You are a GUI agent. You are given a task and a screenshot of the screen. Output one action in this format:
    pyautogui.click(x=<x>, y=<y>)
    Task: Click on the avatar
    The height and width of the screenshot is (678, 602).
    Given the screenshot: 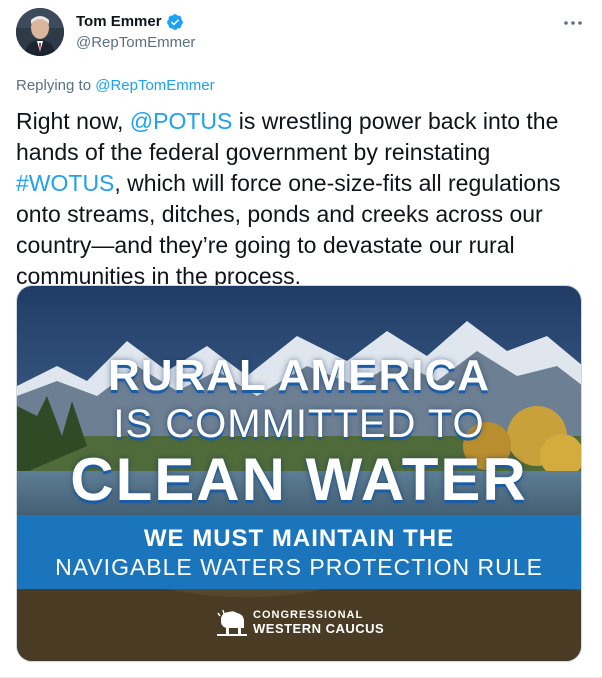 What is the action you would take?
    pyautogui.click(x=40, y=32)
    